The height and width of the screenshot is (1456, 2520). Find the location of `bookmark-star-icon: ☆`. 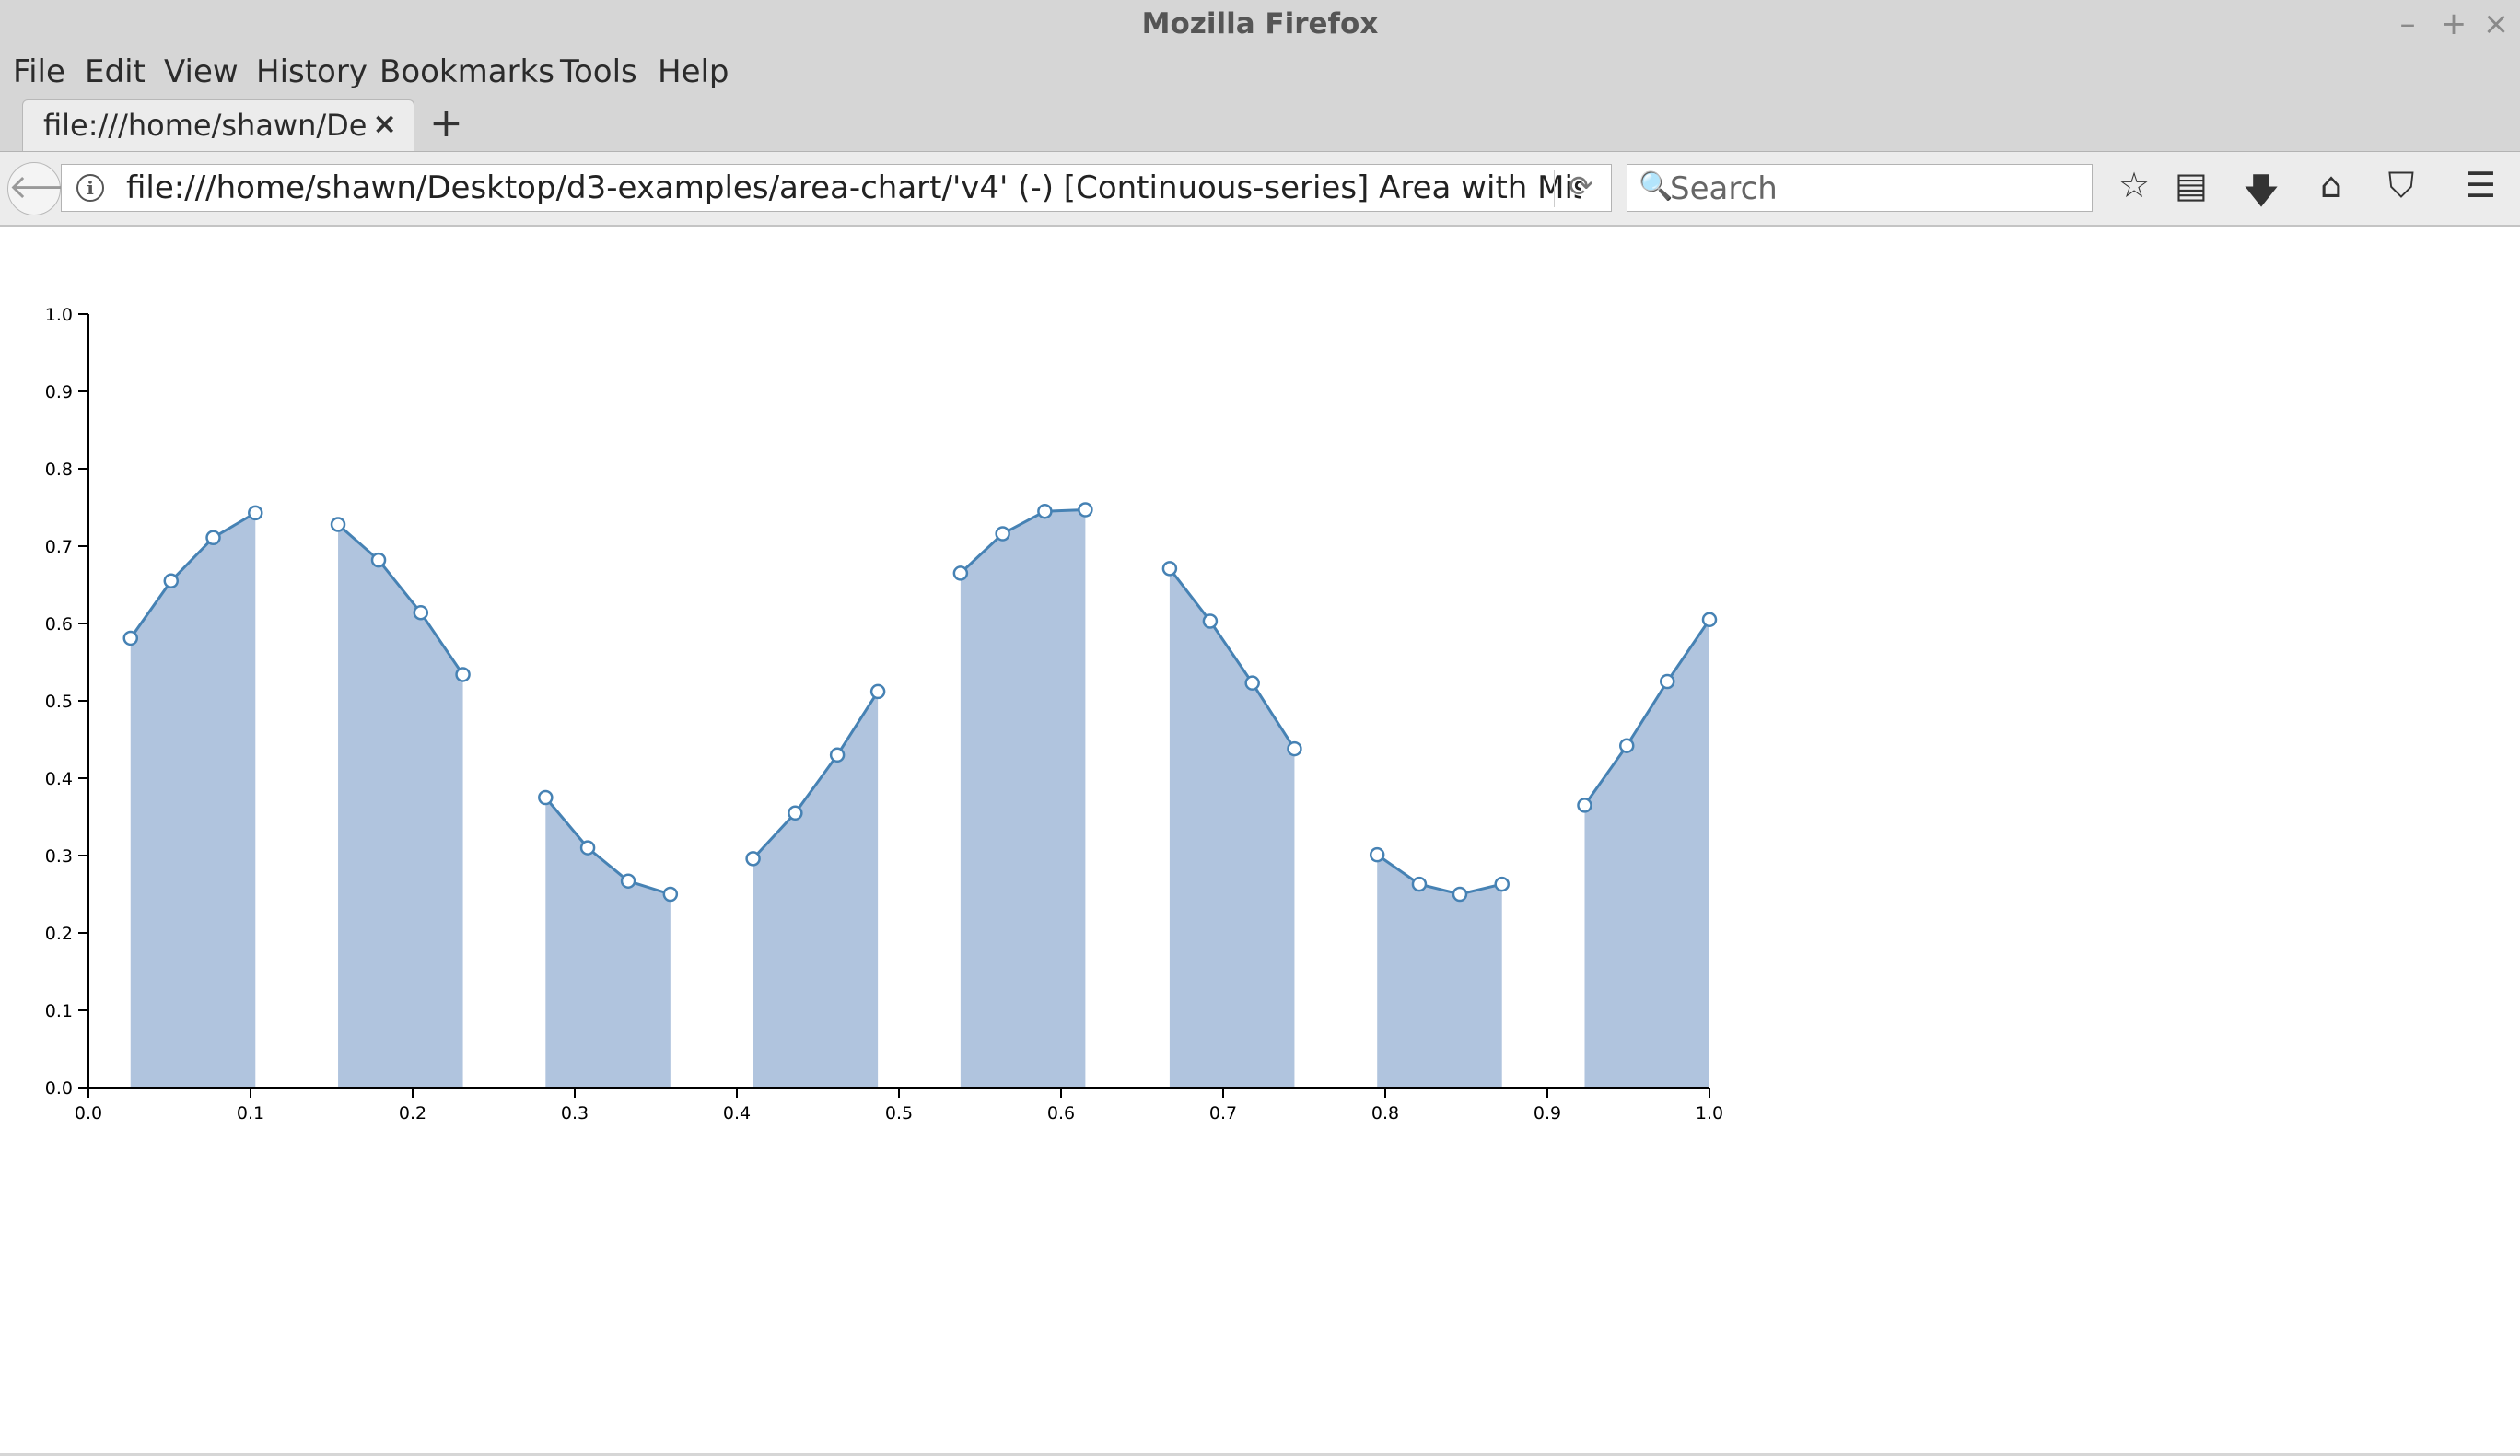

bookmark-star-icon: ☆ is located at coordinates (2134, 185).